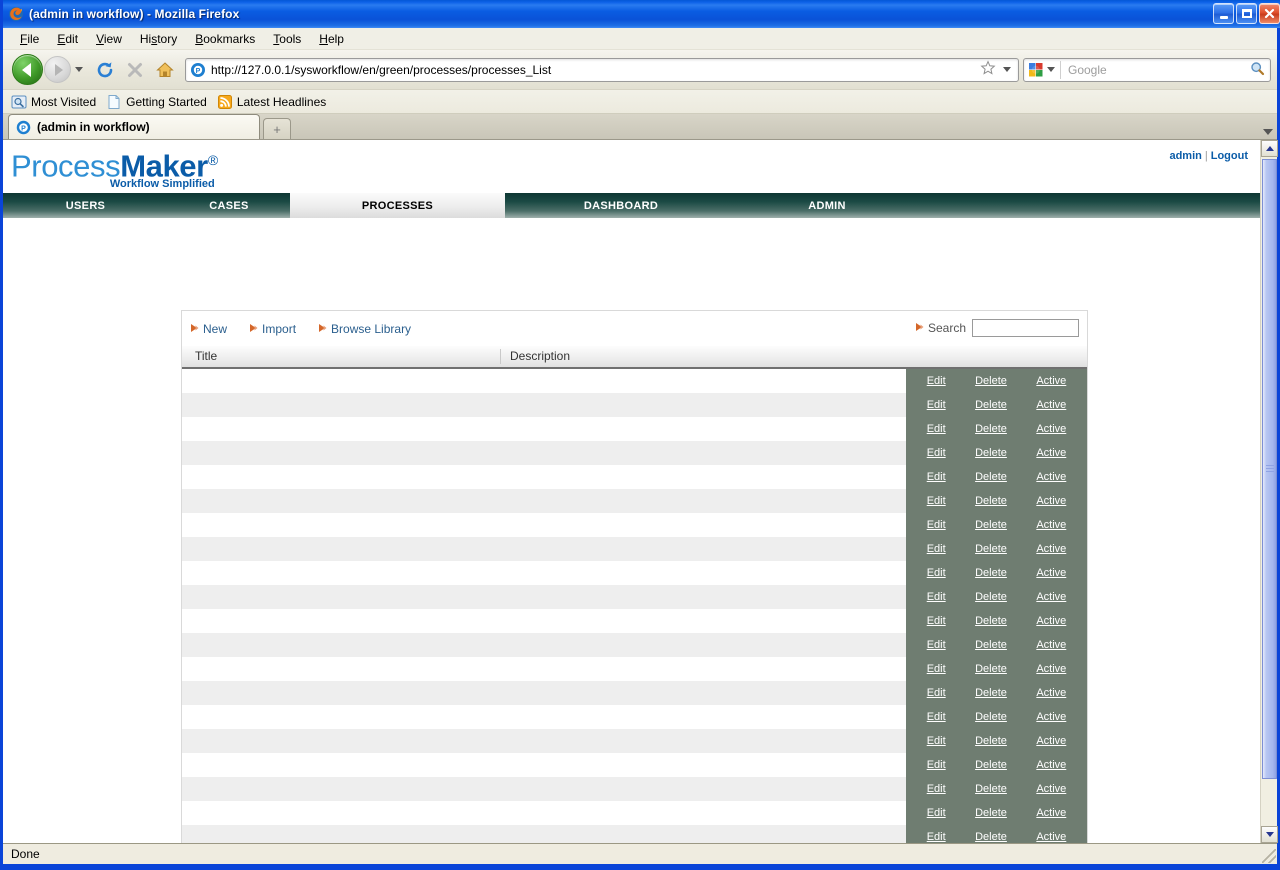  What do you see at coordinates (277, 128) in the screenshot?
I see `new-tab-button: +` at bounding box center [277, 128].